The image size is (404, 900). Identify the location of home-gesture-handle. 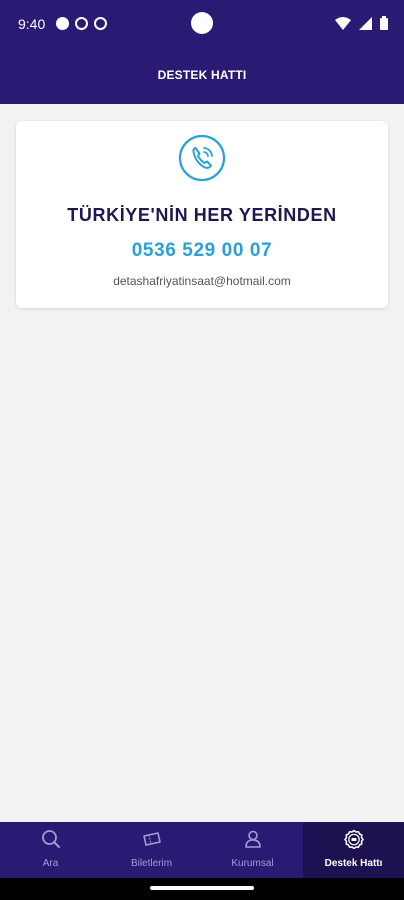
(202, 888).